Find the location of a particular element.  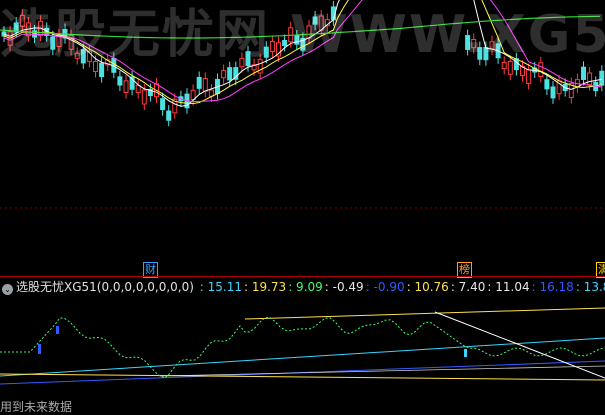

indicator-line-flat2 is located at coordinates (382, 371).